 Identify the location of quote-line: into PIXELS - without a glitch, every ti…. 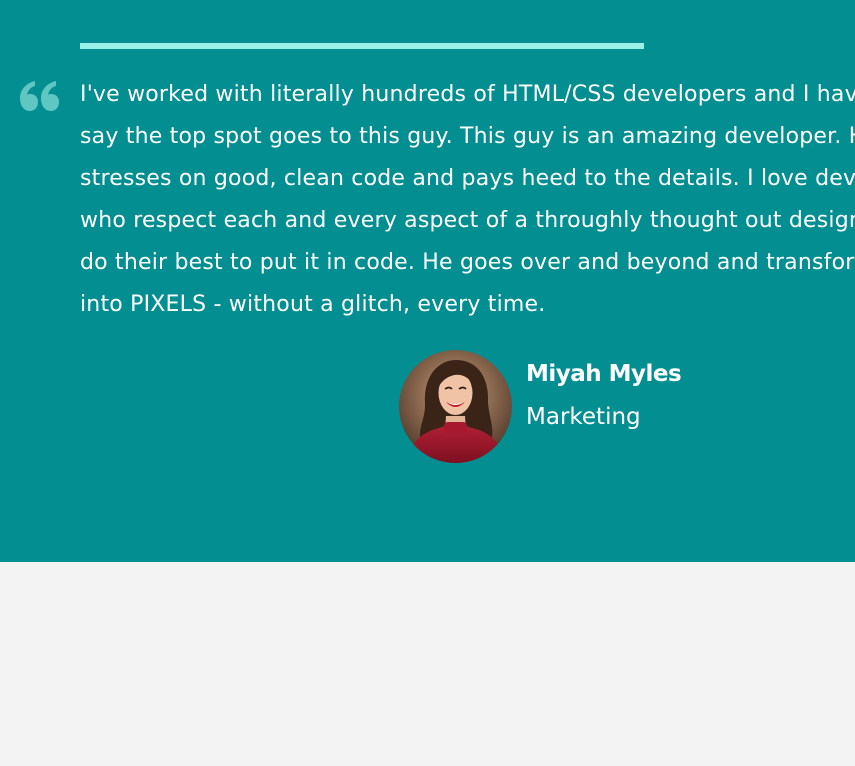
(313, 304).